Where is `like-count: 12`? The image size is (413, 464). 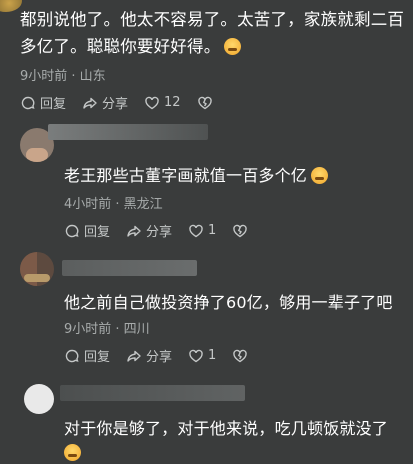
like-count: 12 is located at coordinates (172, 102).